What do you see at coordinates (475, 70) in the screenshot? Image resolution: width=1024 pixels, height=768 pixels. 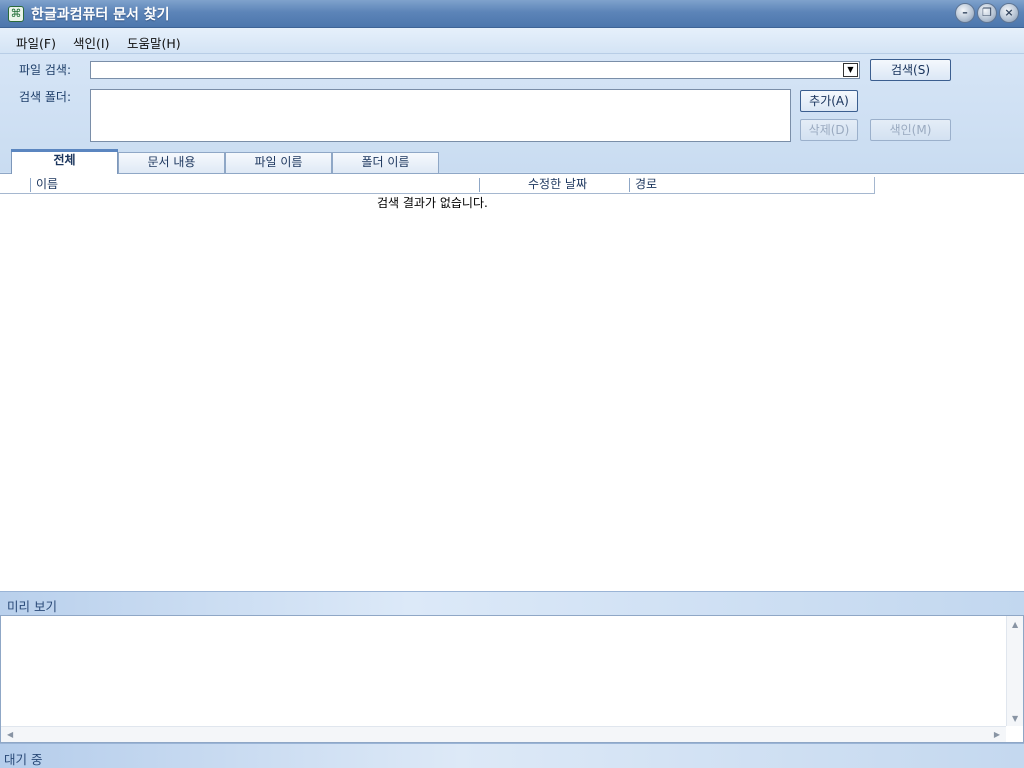 I see `file-search-combobox: ▼` at bounding box center [475, 70].